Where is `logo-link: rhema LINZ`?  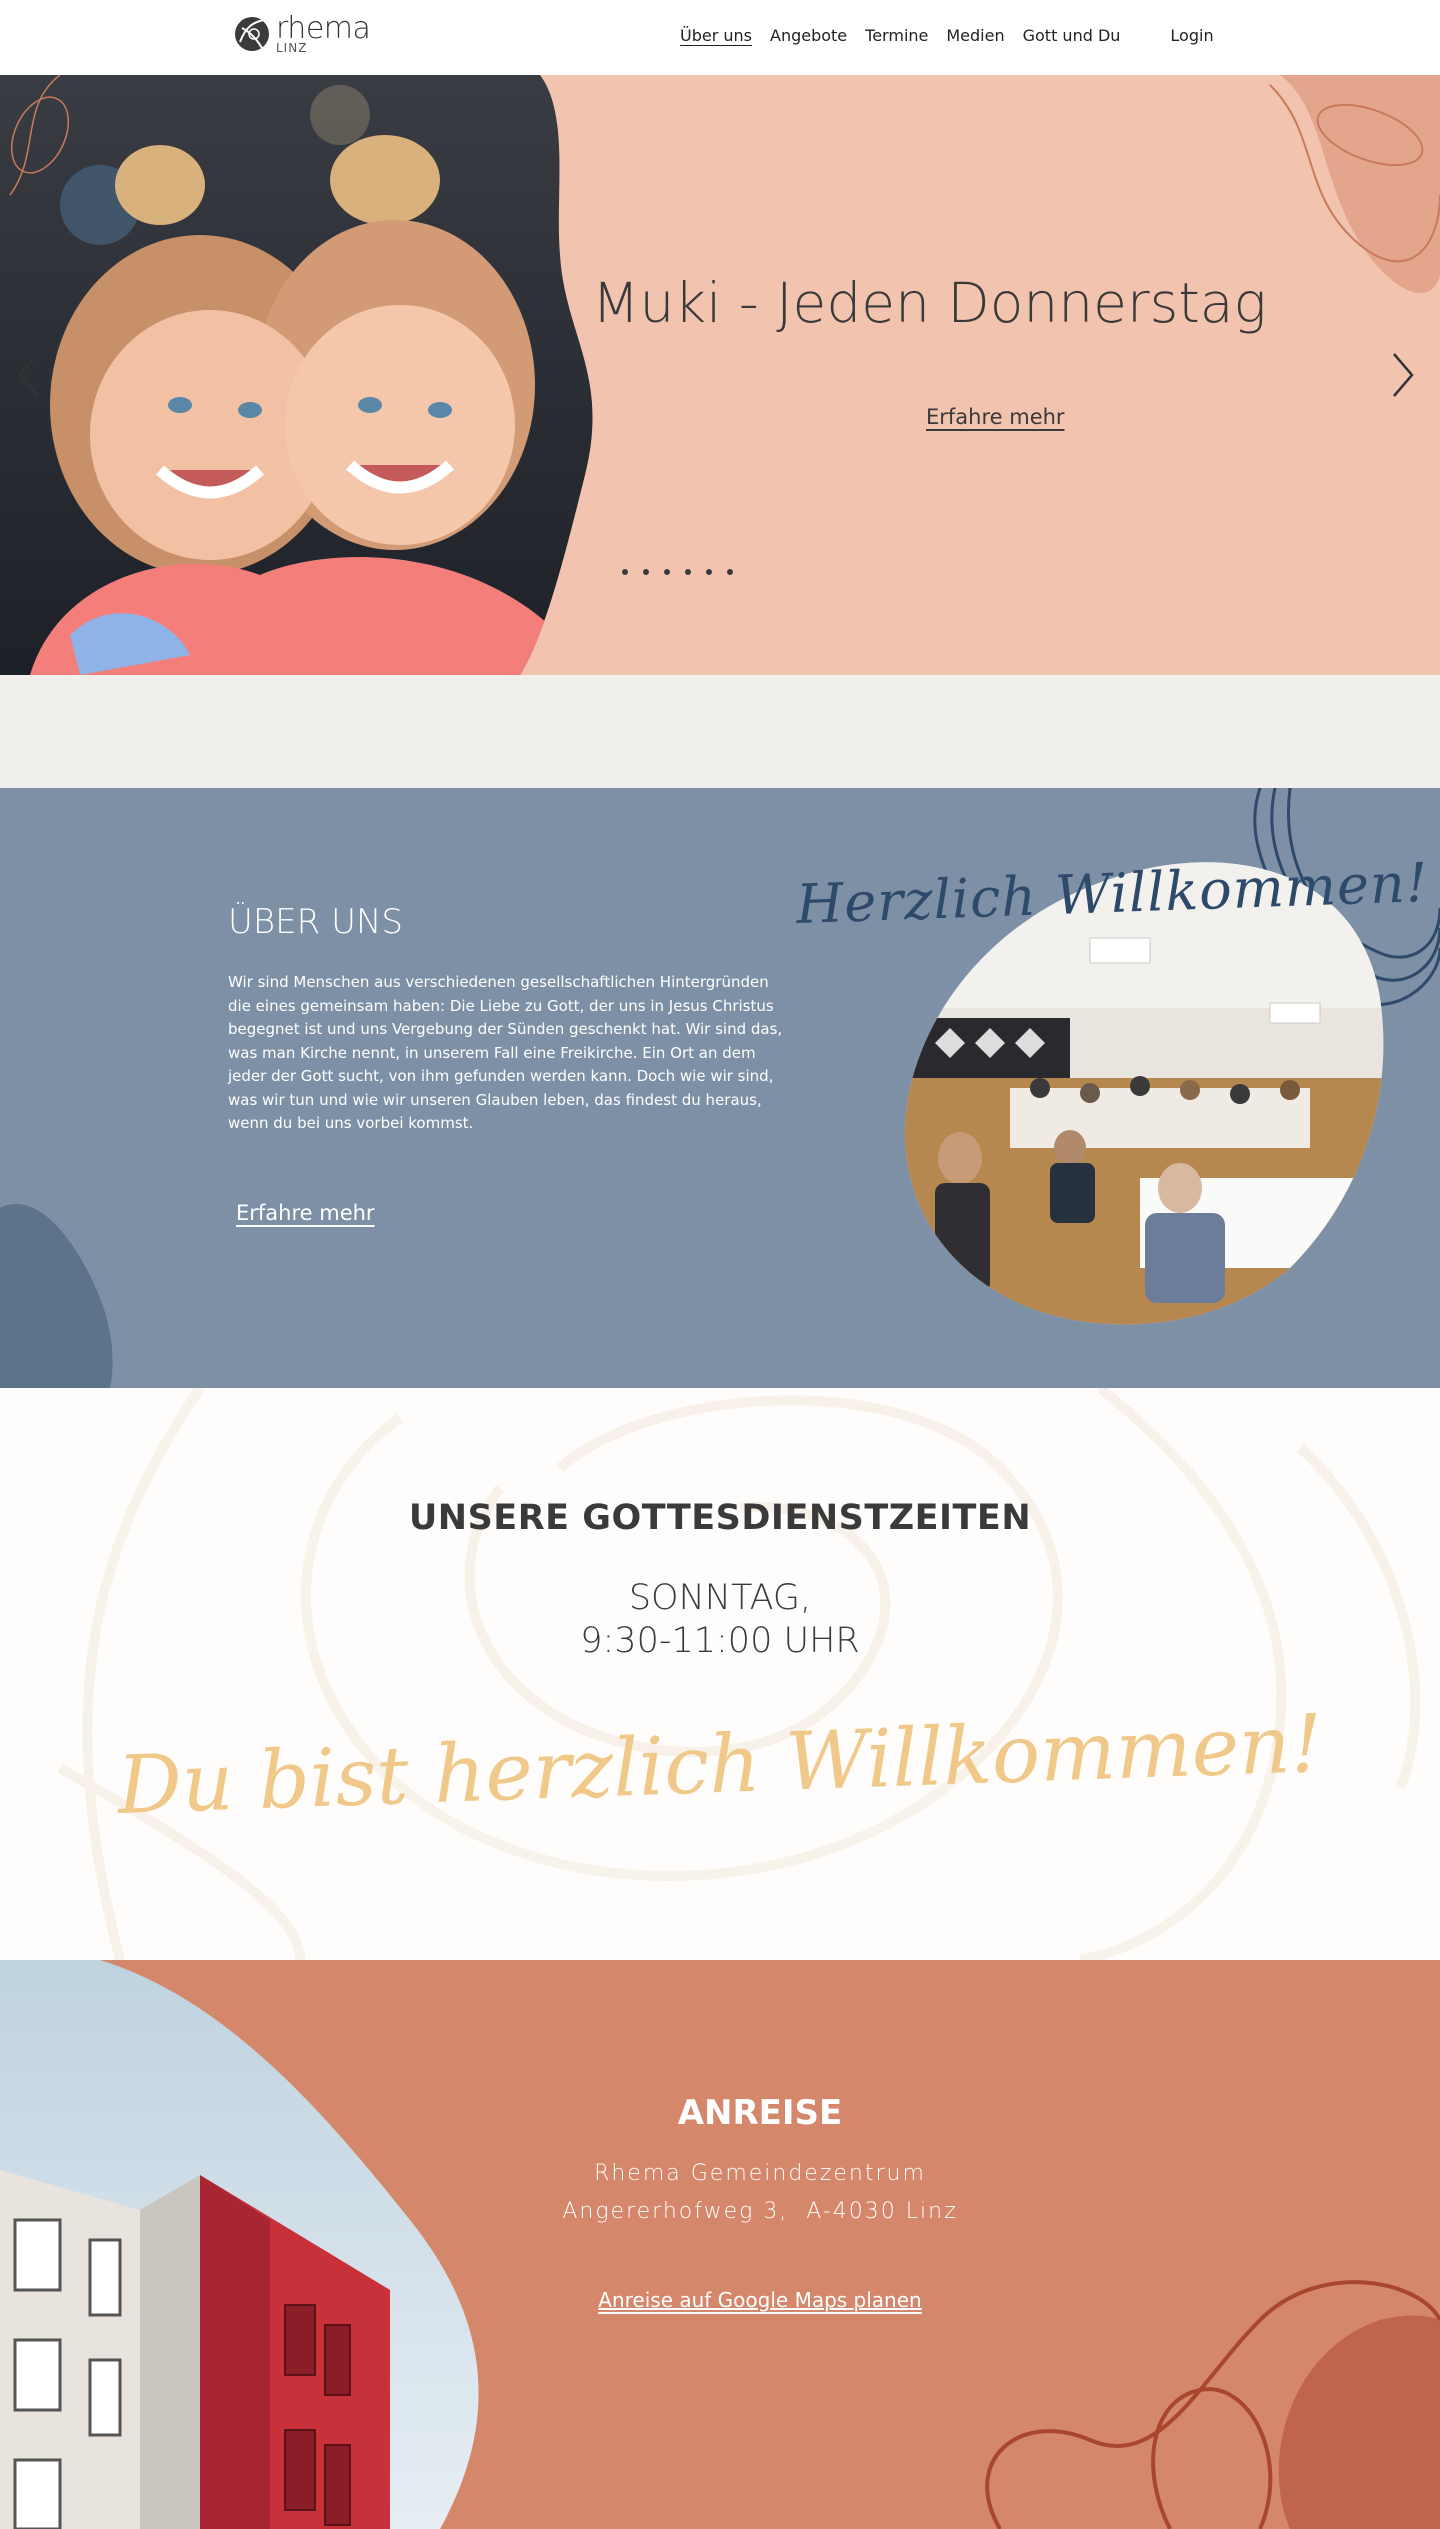 logo-link: rhema LINZ is located at coordinates (301, 33).